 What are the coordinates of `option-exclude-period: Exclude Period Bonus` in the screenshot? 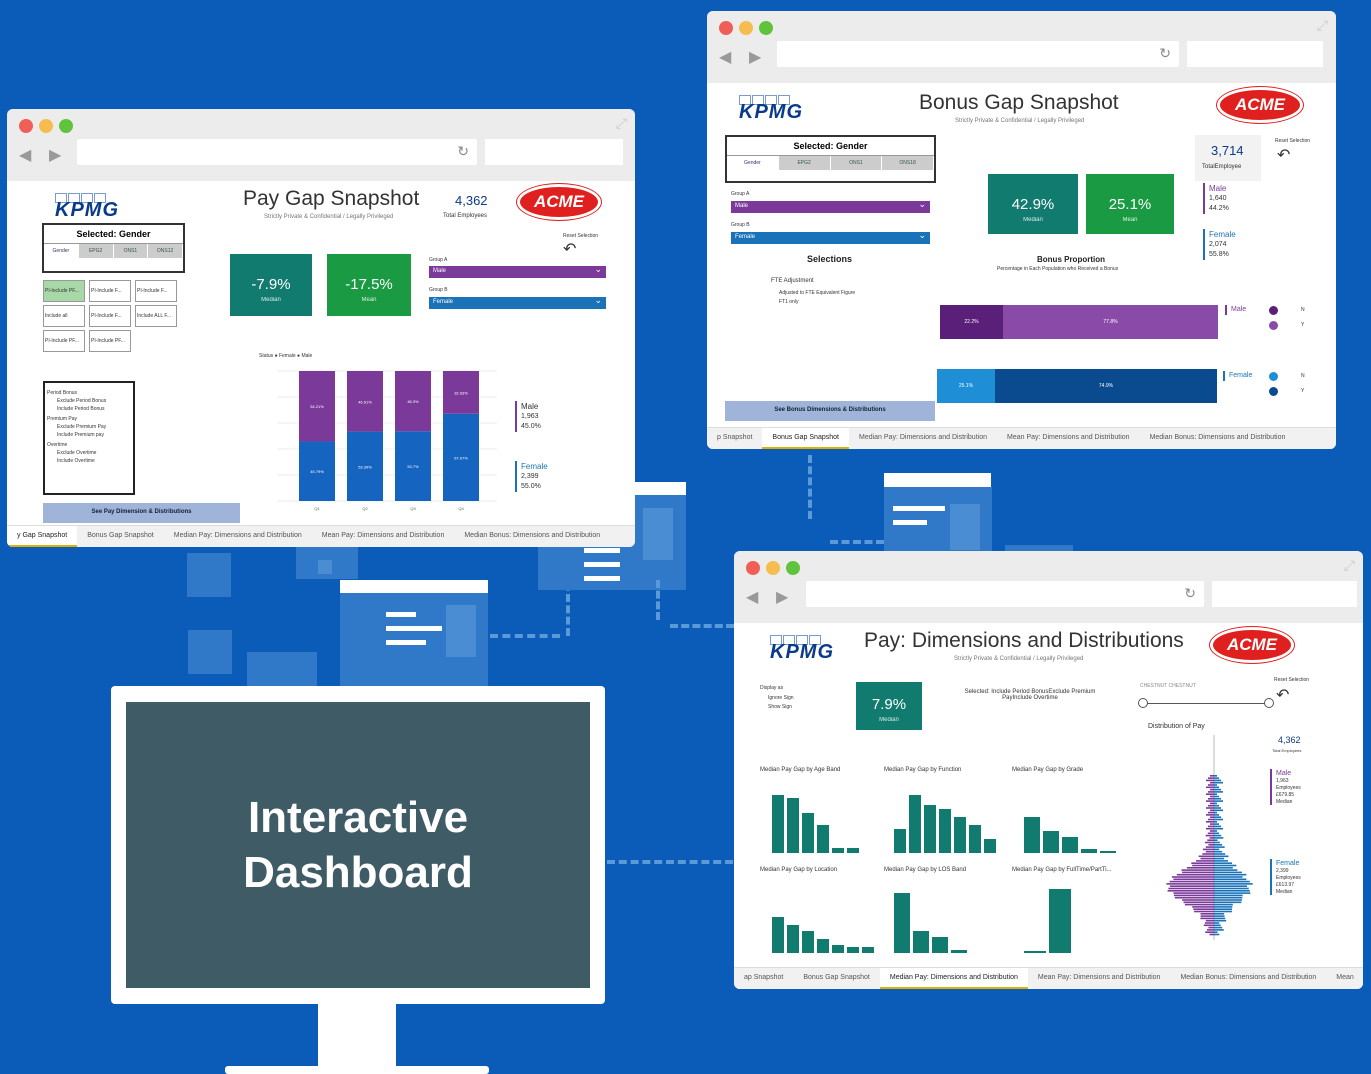 It's located at (81, 401).